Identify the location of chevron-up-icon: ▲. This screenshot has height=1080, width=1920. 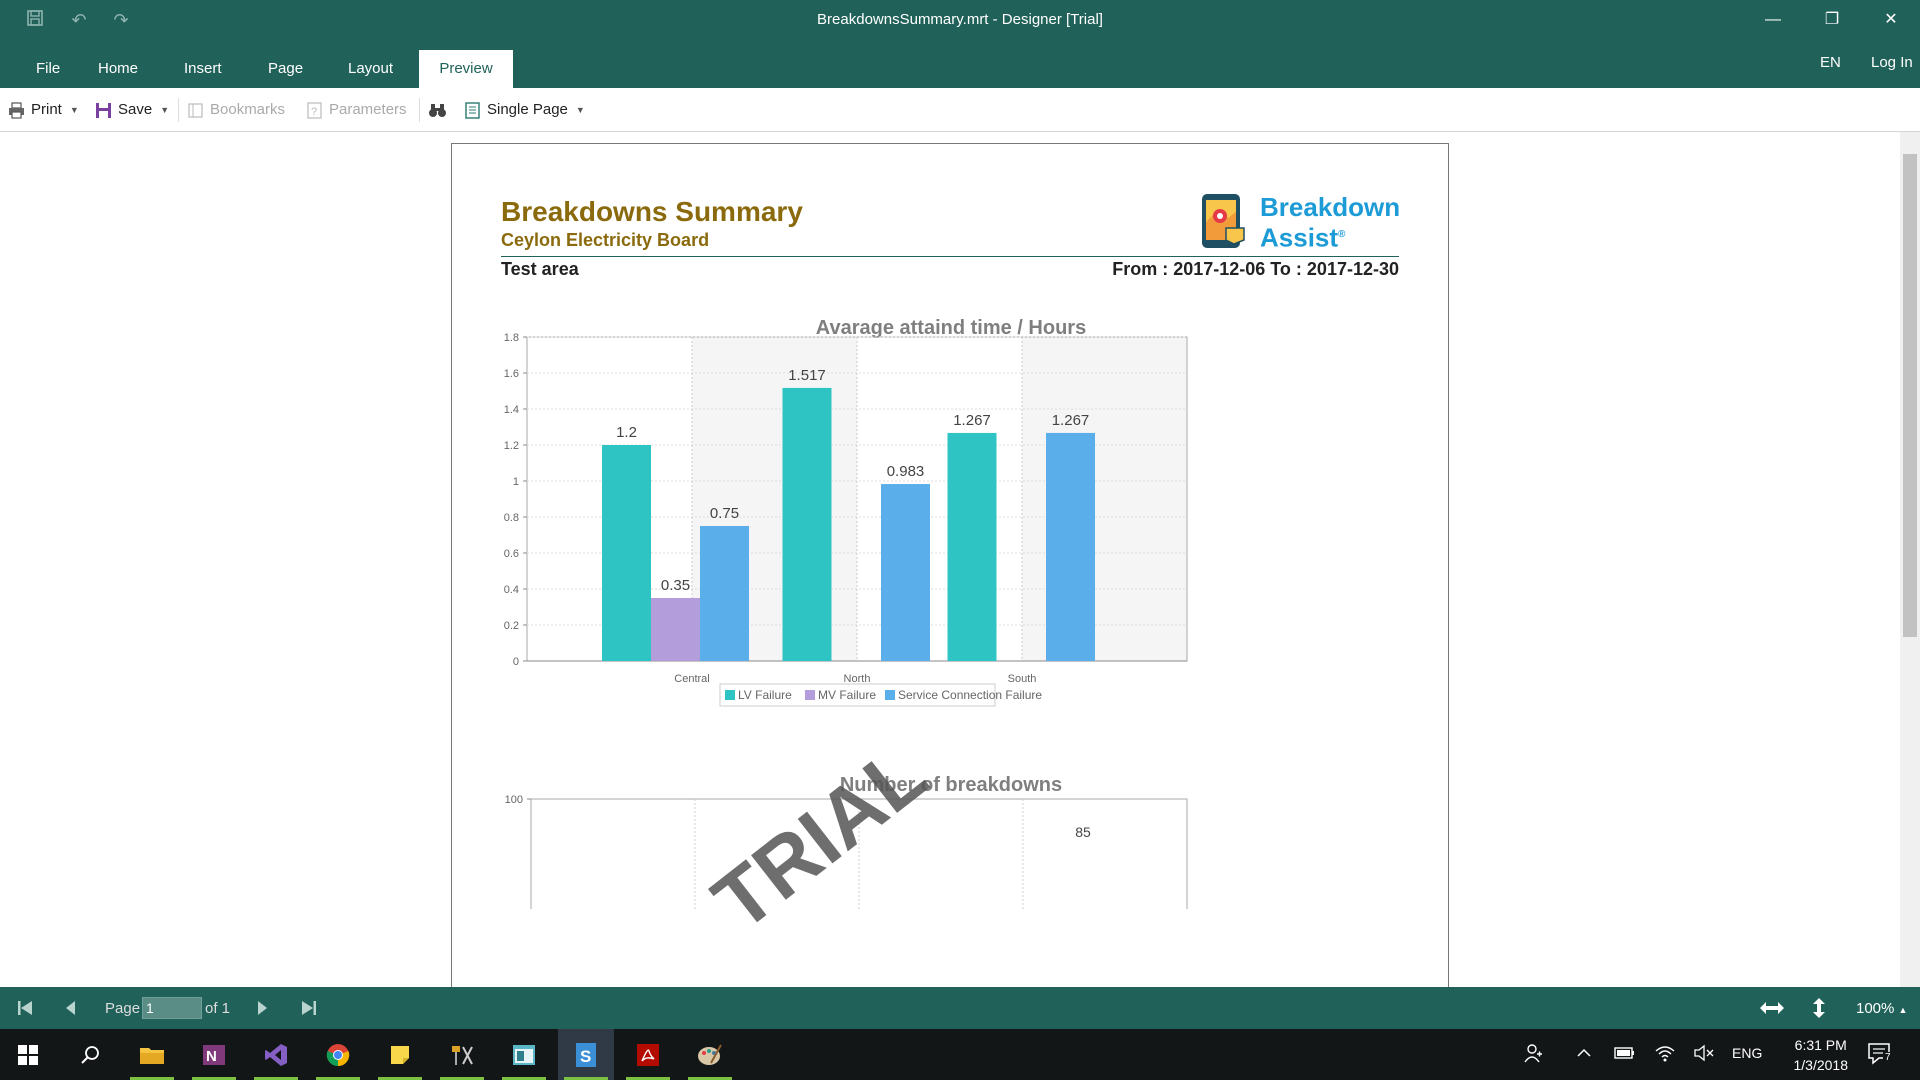
(1903, 1010).